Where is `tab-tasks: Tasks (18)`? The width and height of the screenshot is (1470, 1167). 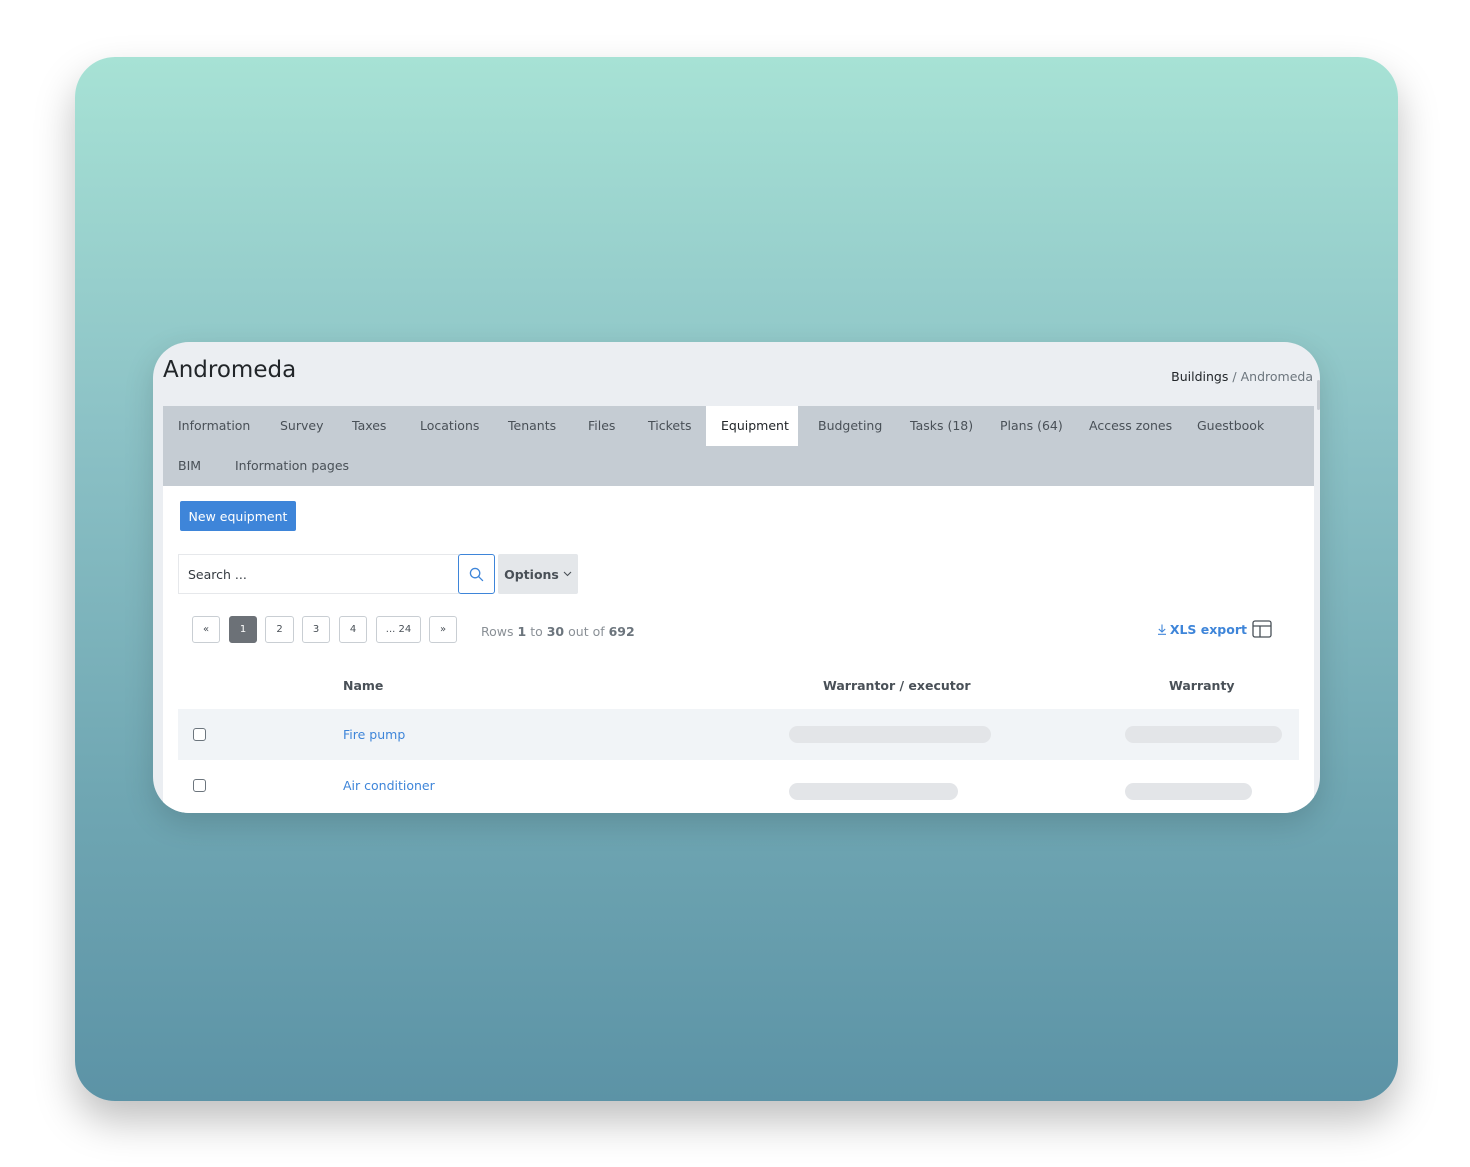 tab-tasks: Tasks (18) is located at coordinates (941, 426).